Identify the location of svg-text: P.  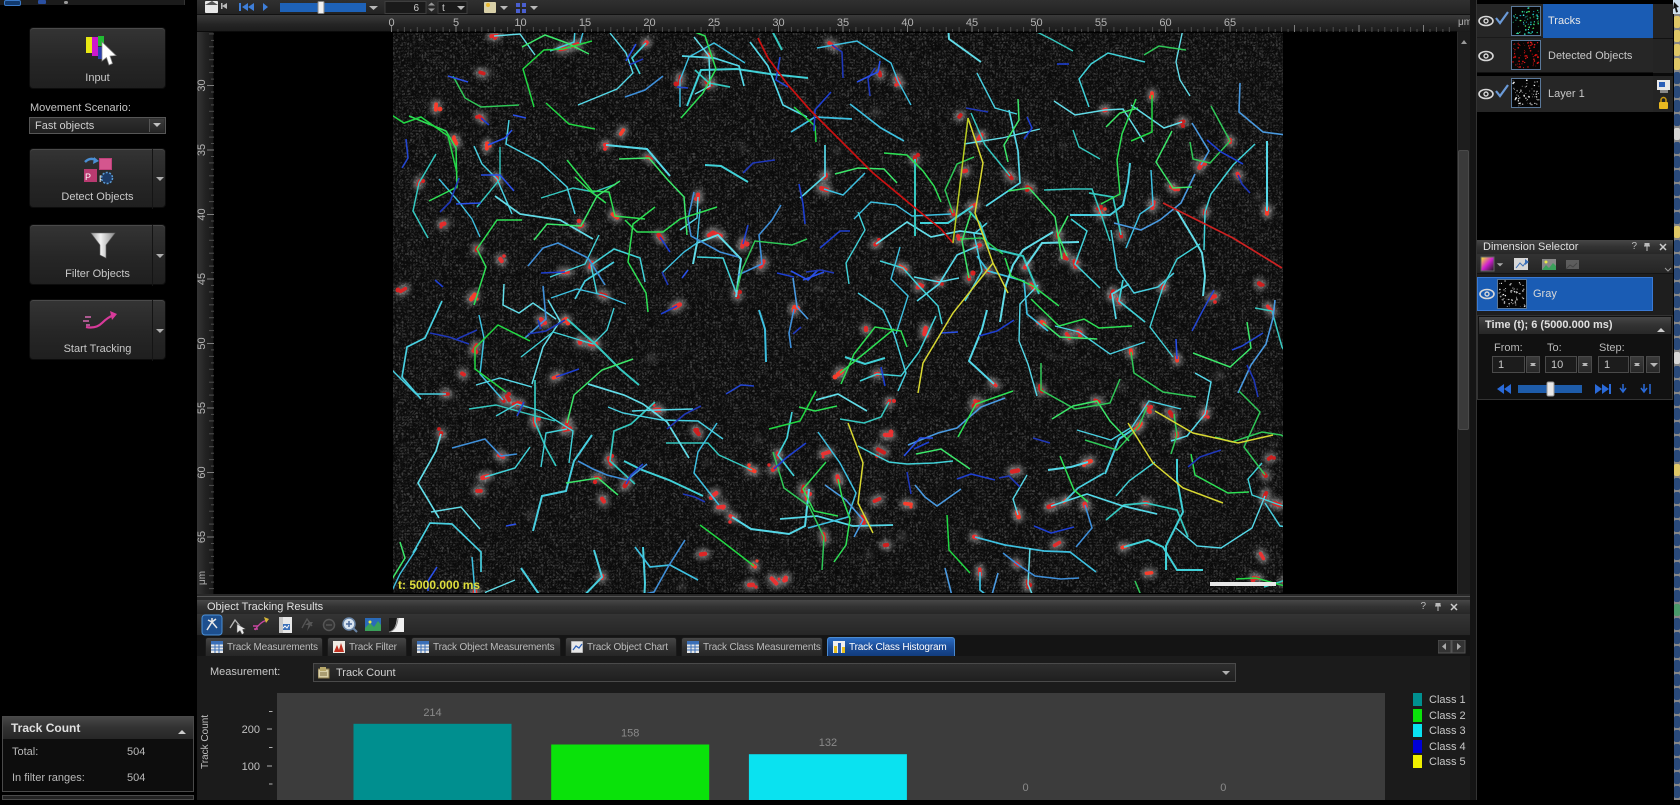
(88, 177).